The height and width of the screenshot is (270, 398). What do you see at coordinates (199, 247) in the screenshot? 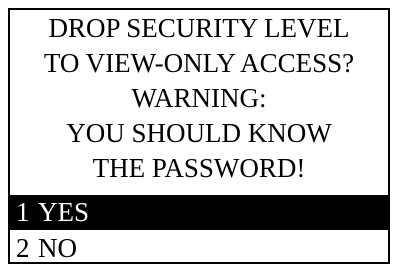
I see `option-no: 2 NO` at bounding box center [199, 247].